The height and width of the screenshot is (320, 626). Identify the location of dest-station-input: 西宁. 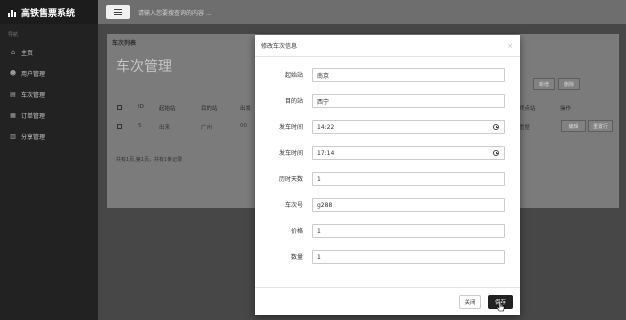
(408, 101).